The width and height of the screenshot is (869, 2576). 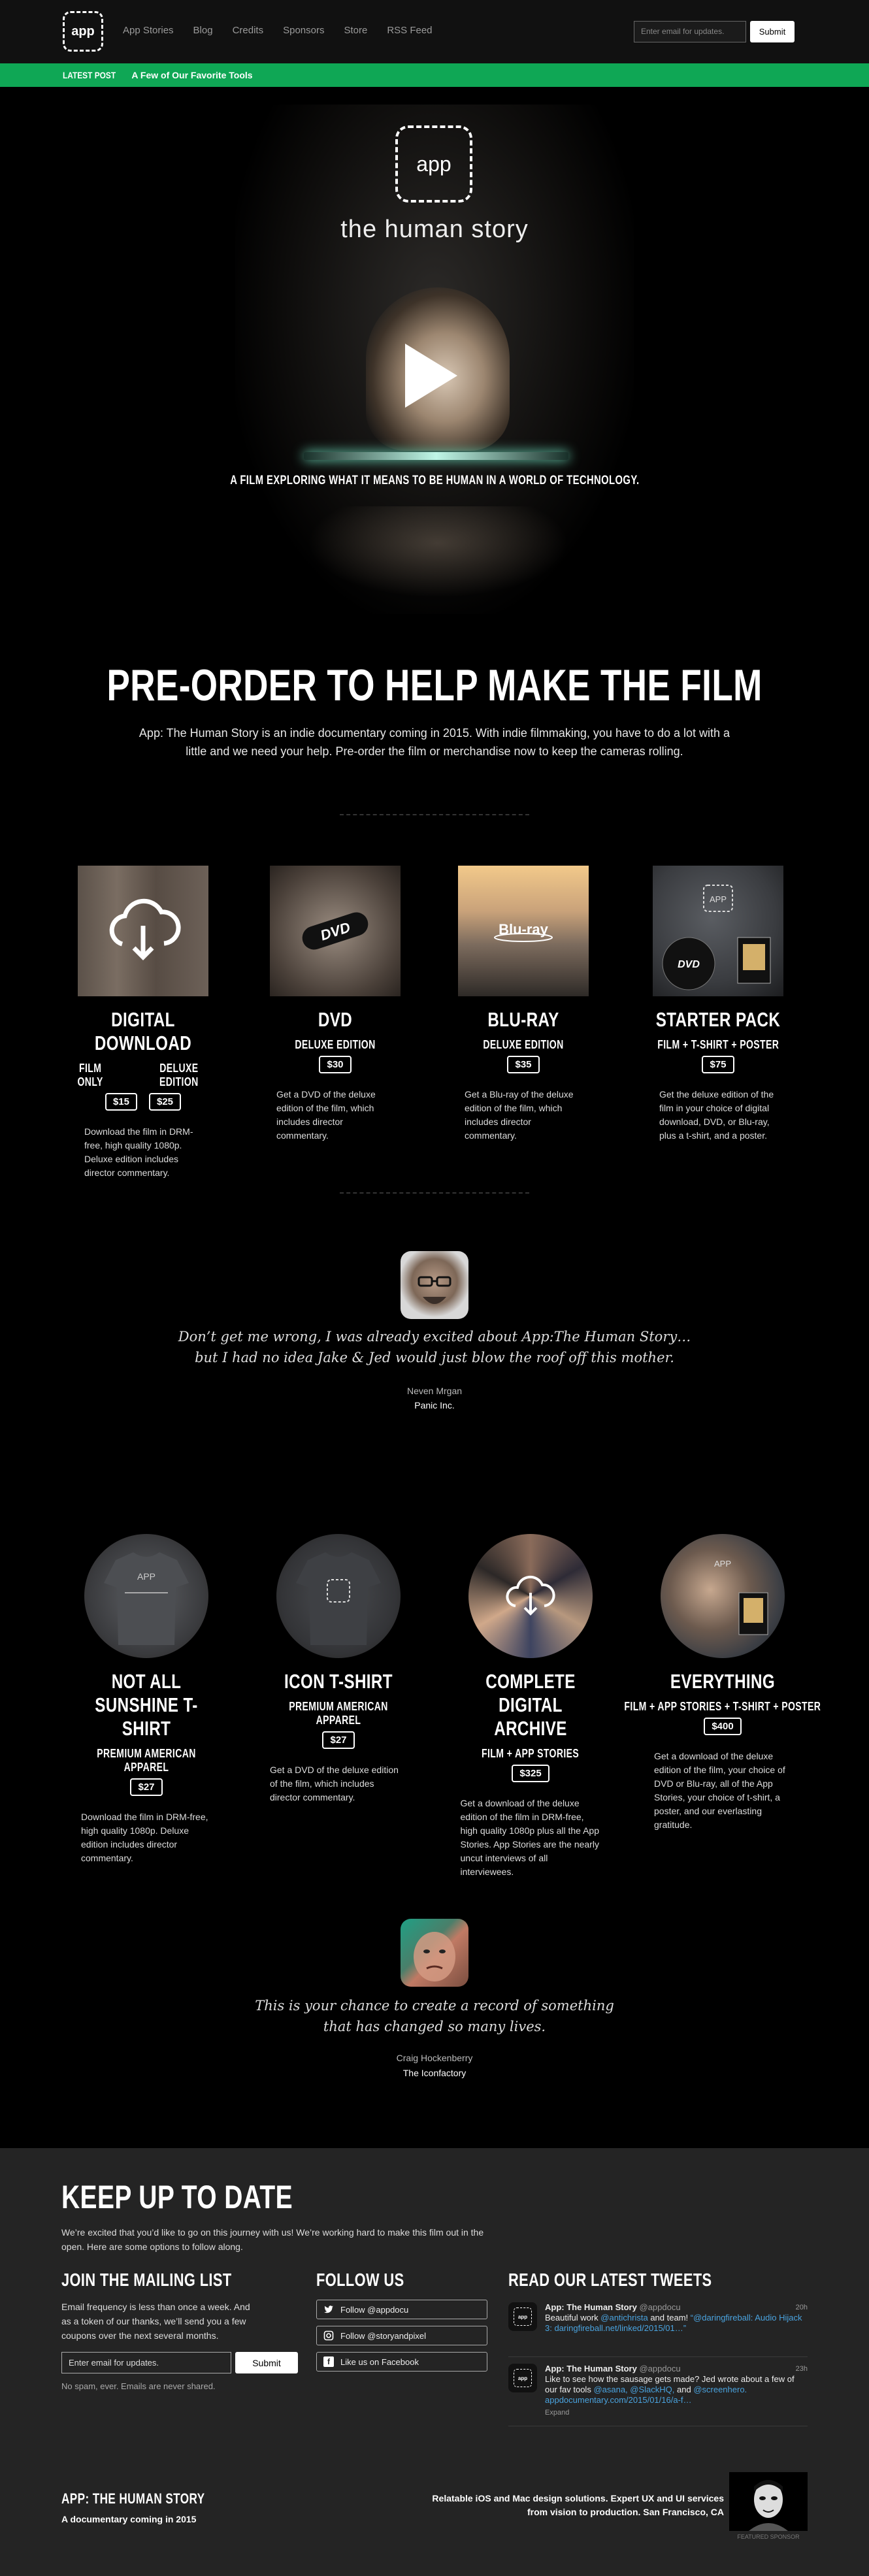 I want to click on nav-link-credits: Credits, so click(x=248, y=30).